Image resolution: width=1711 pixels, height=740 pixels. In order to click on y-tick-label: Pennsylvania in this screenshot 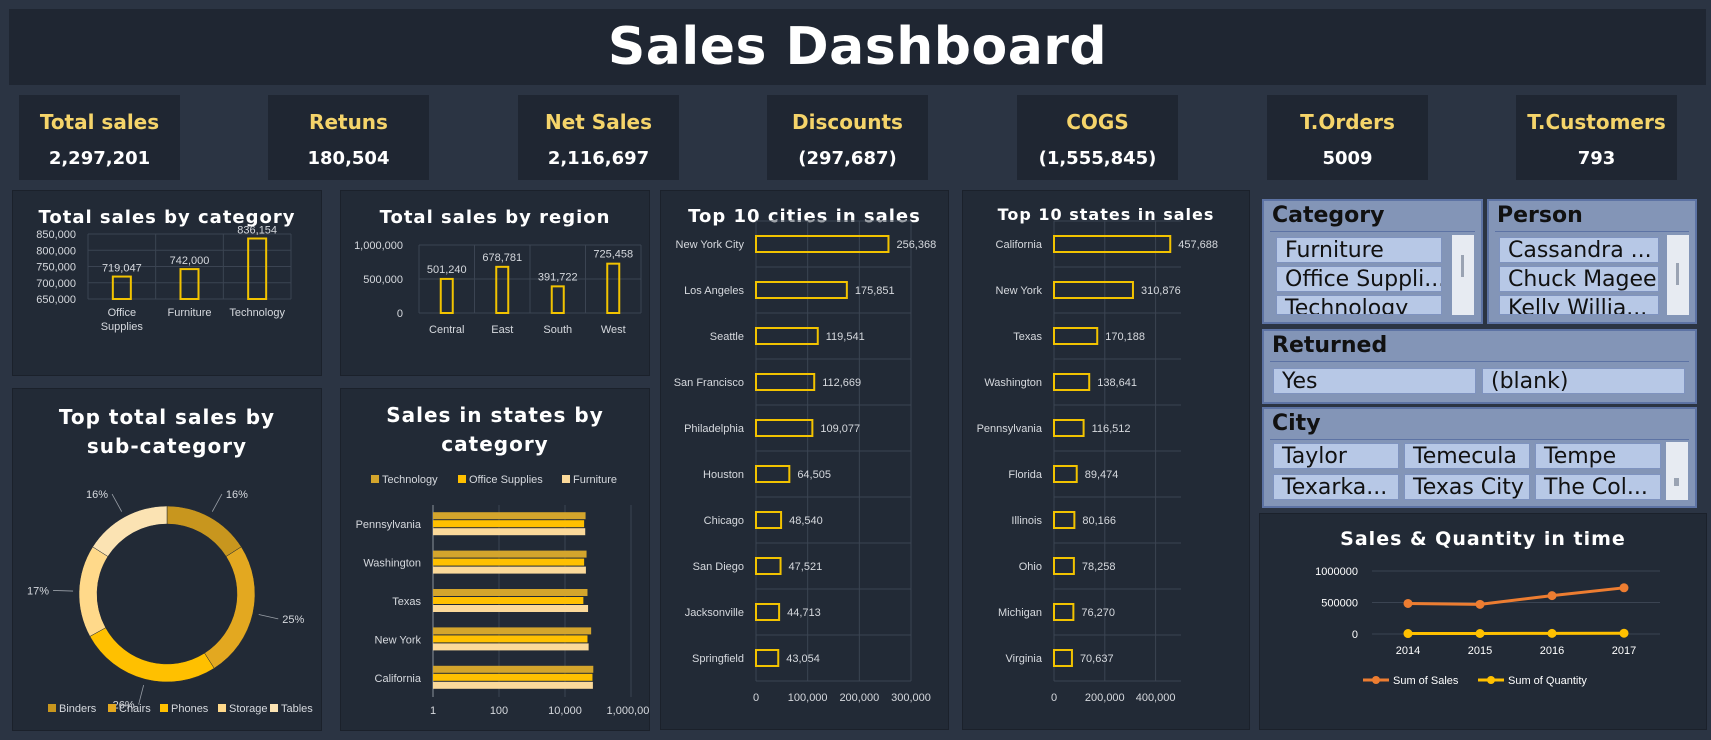, I will do `click(1010, 429)`.